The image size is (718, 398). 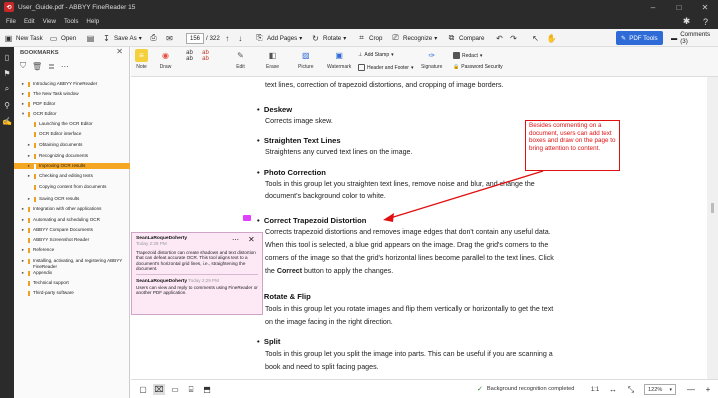 I want to click on crop-button: ⌗ Crop, so click(x=369, y=38).